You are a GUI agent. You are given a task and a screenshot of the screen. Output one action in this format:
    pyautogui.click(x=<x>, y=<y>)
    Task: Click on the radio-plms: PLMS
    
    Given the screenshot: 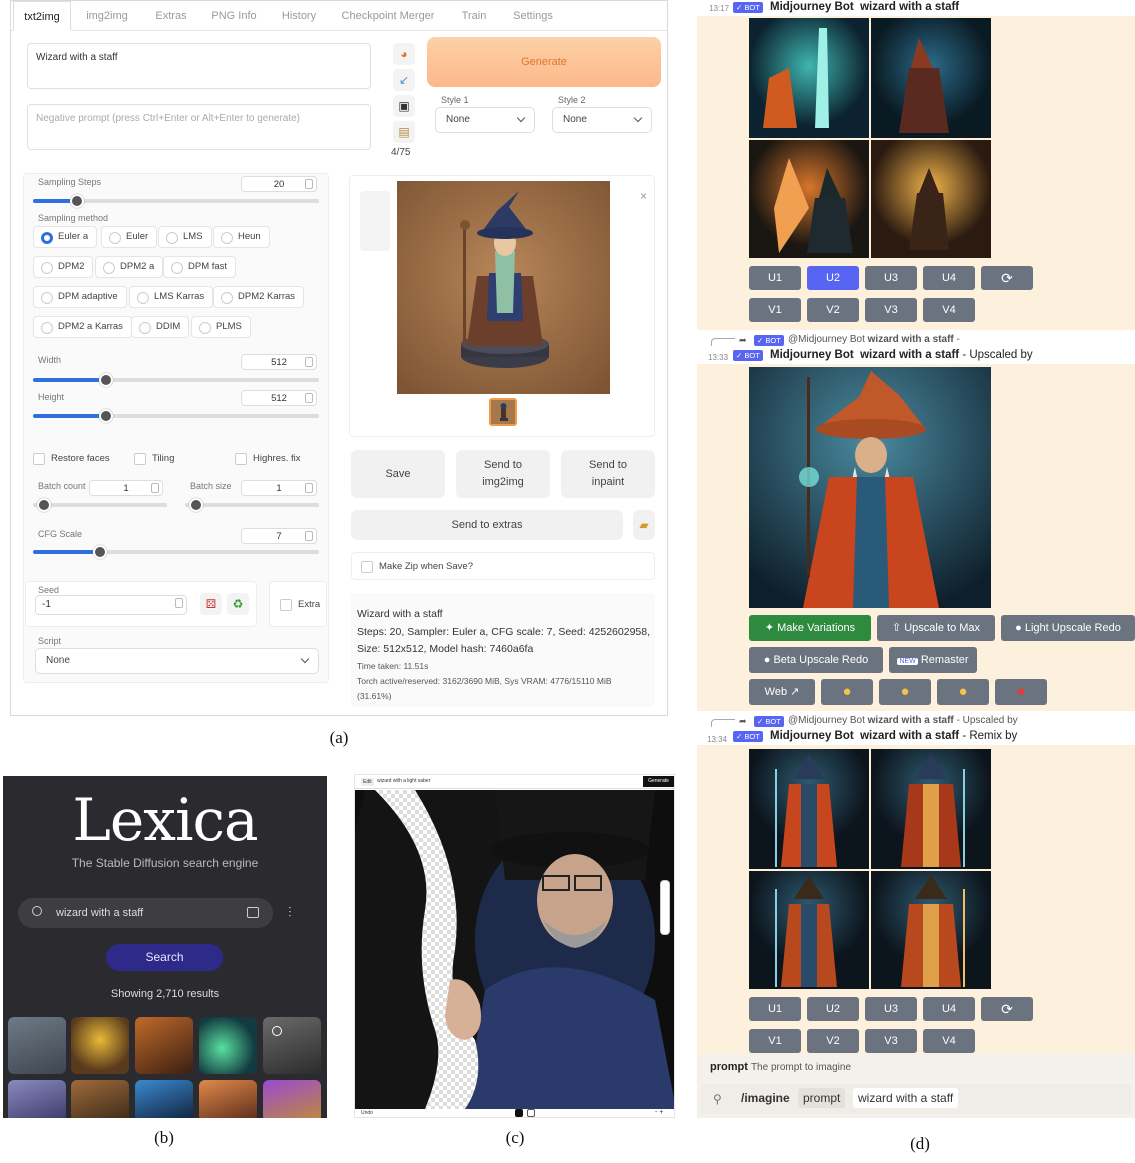 What is the action you would take?
    pyautogui.click(x=221, y=327)
    